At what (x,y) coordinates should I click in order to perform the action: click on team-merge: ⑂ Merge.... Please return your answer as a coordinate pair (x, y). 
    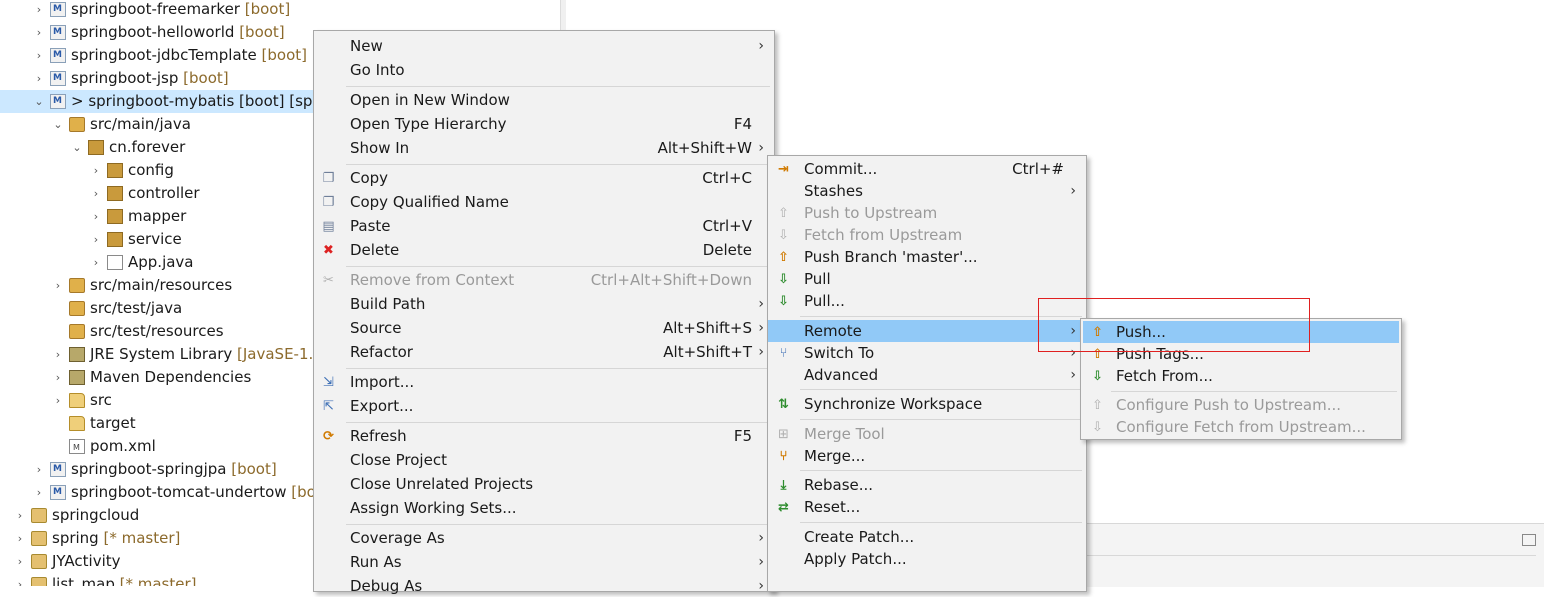
    Looking at the image, I should click on (927, 456).